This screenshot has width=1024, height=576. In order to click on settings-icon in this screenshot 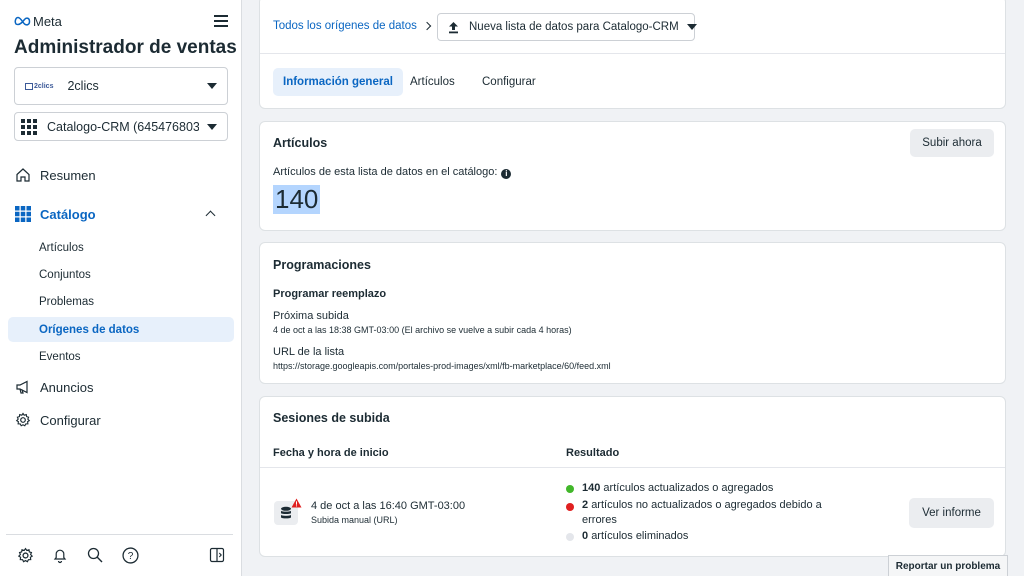, I will do `click(25, 555)`.